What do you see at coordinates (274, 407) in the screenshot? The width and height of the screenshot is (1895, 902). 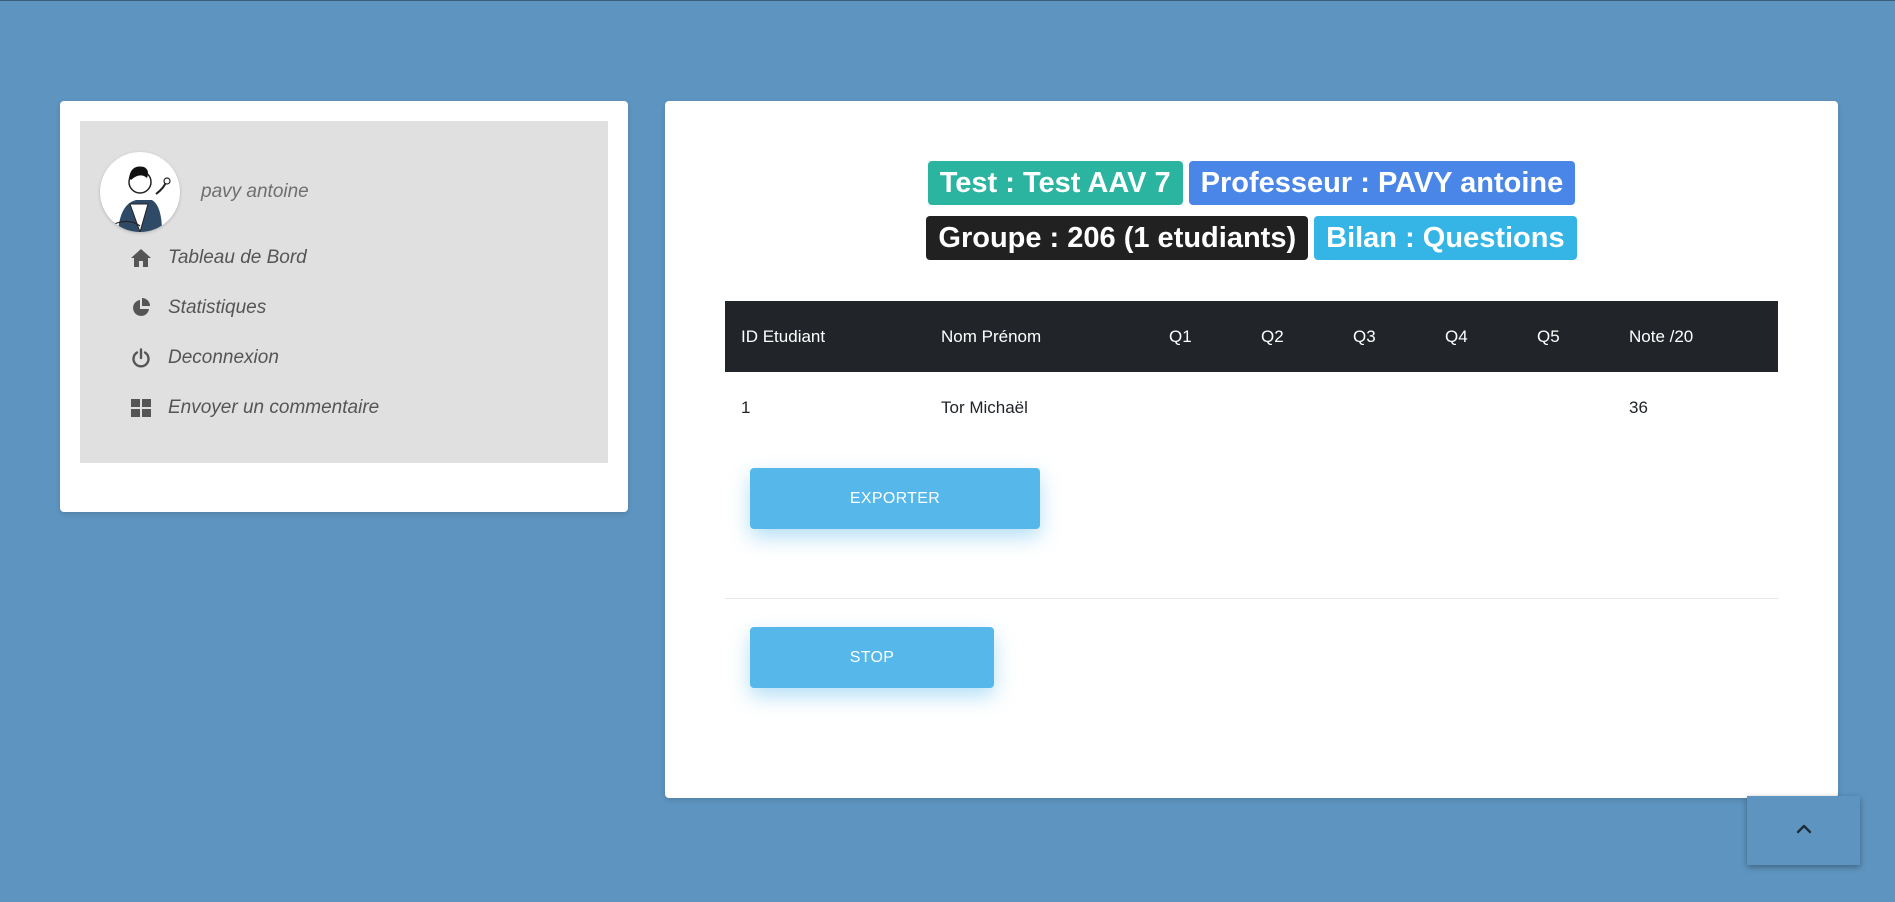 I see `nav-item-label: Envoyer un commentaire` at bounding box center [274, 407].